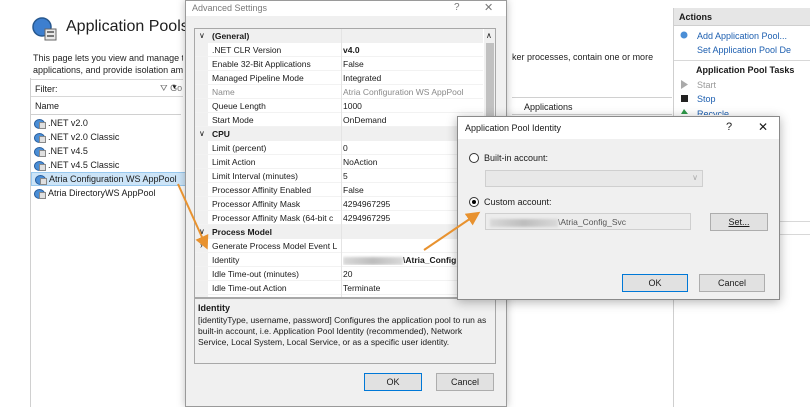 The image size is (810, 407). I want to click on chevron-right-icon: ›, so click(201, 245).